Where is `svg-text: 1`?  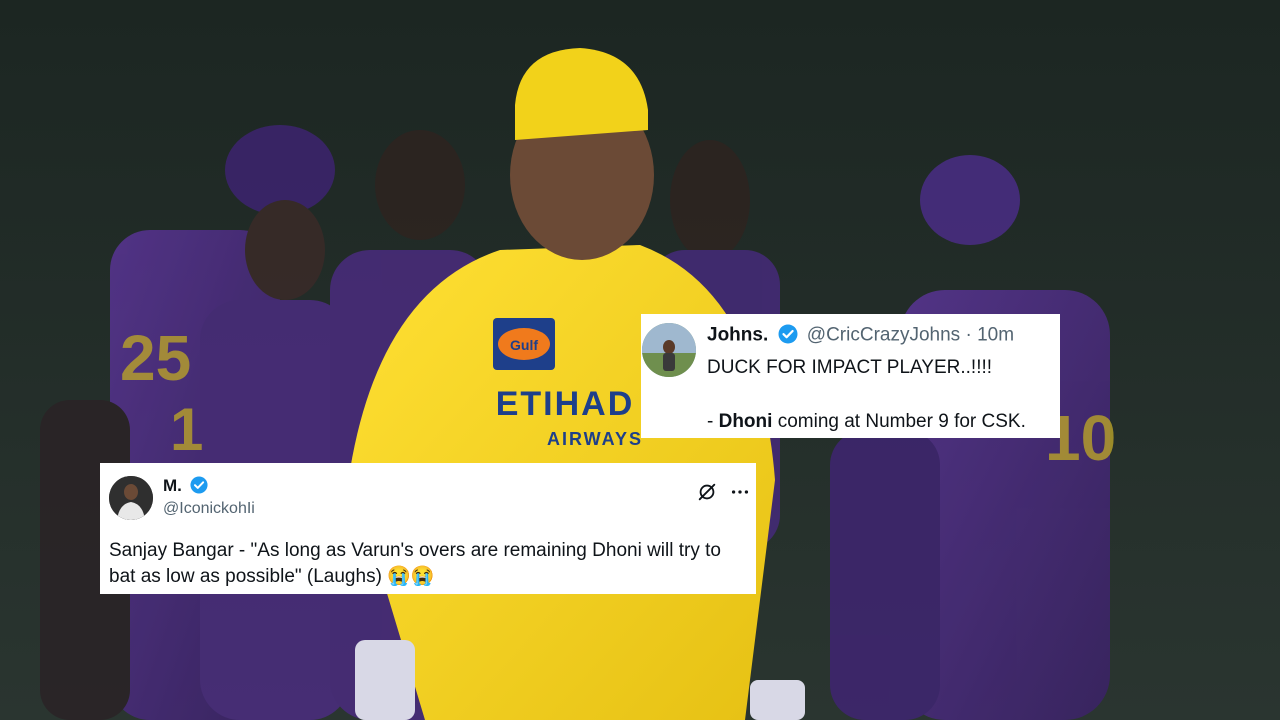 svg-text: 1 is located at coordinates (186, 429).